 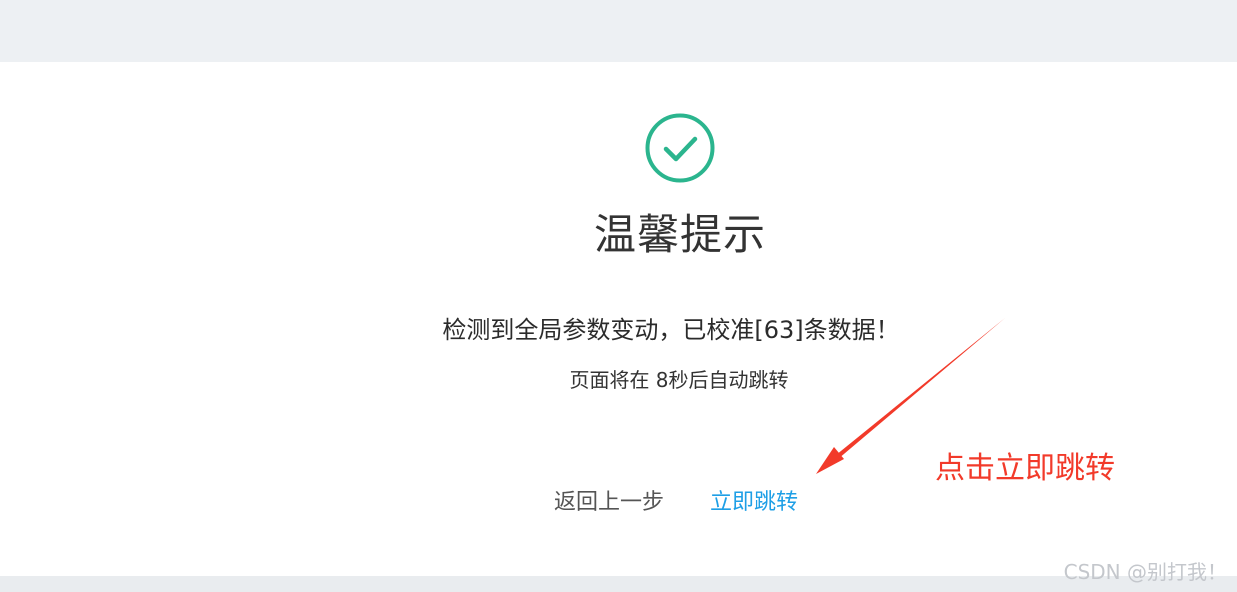 What do you see at coordinates (1145, 572) in the screenshot?
I see `watermark: CSDN @别打我！` at bounding box center [1145, 572].